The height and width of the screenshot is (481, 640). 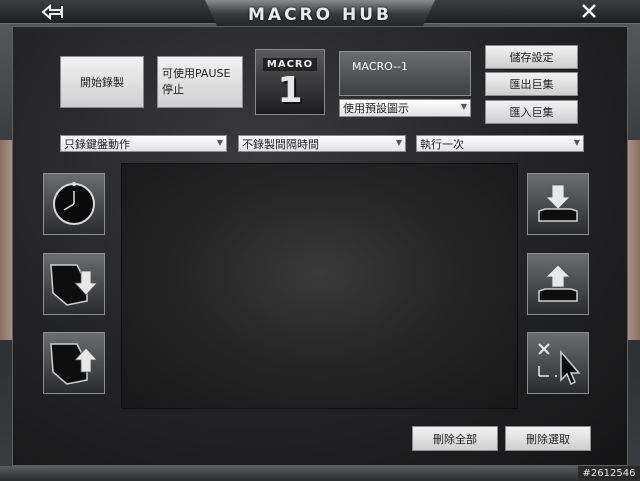 What do you see at coordinates (320, 15) in the screenshot?
I see `app-title: MACRO HUB` at bounding box center [320, 15].